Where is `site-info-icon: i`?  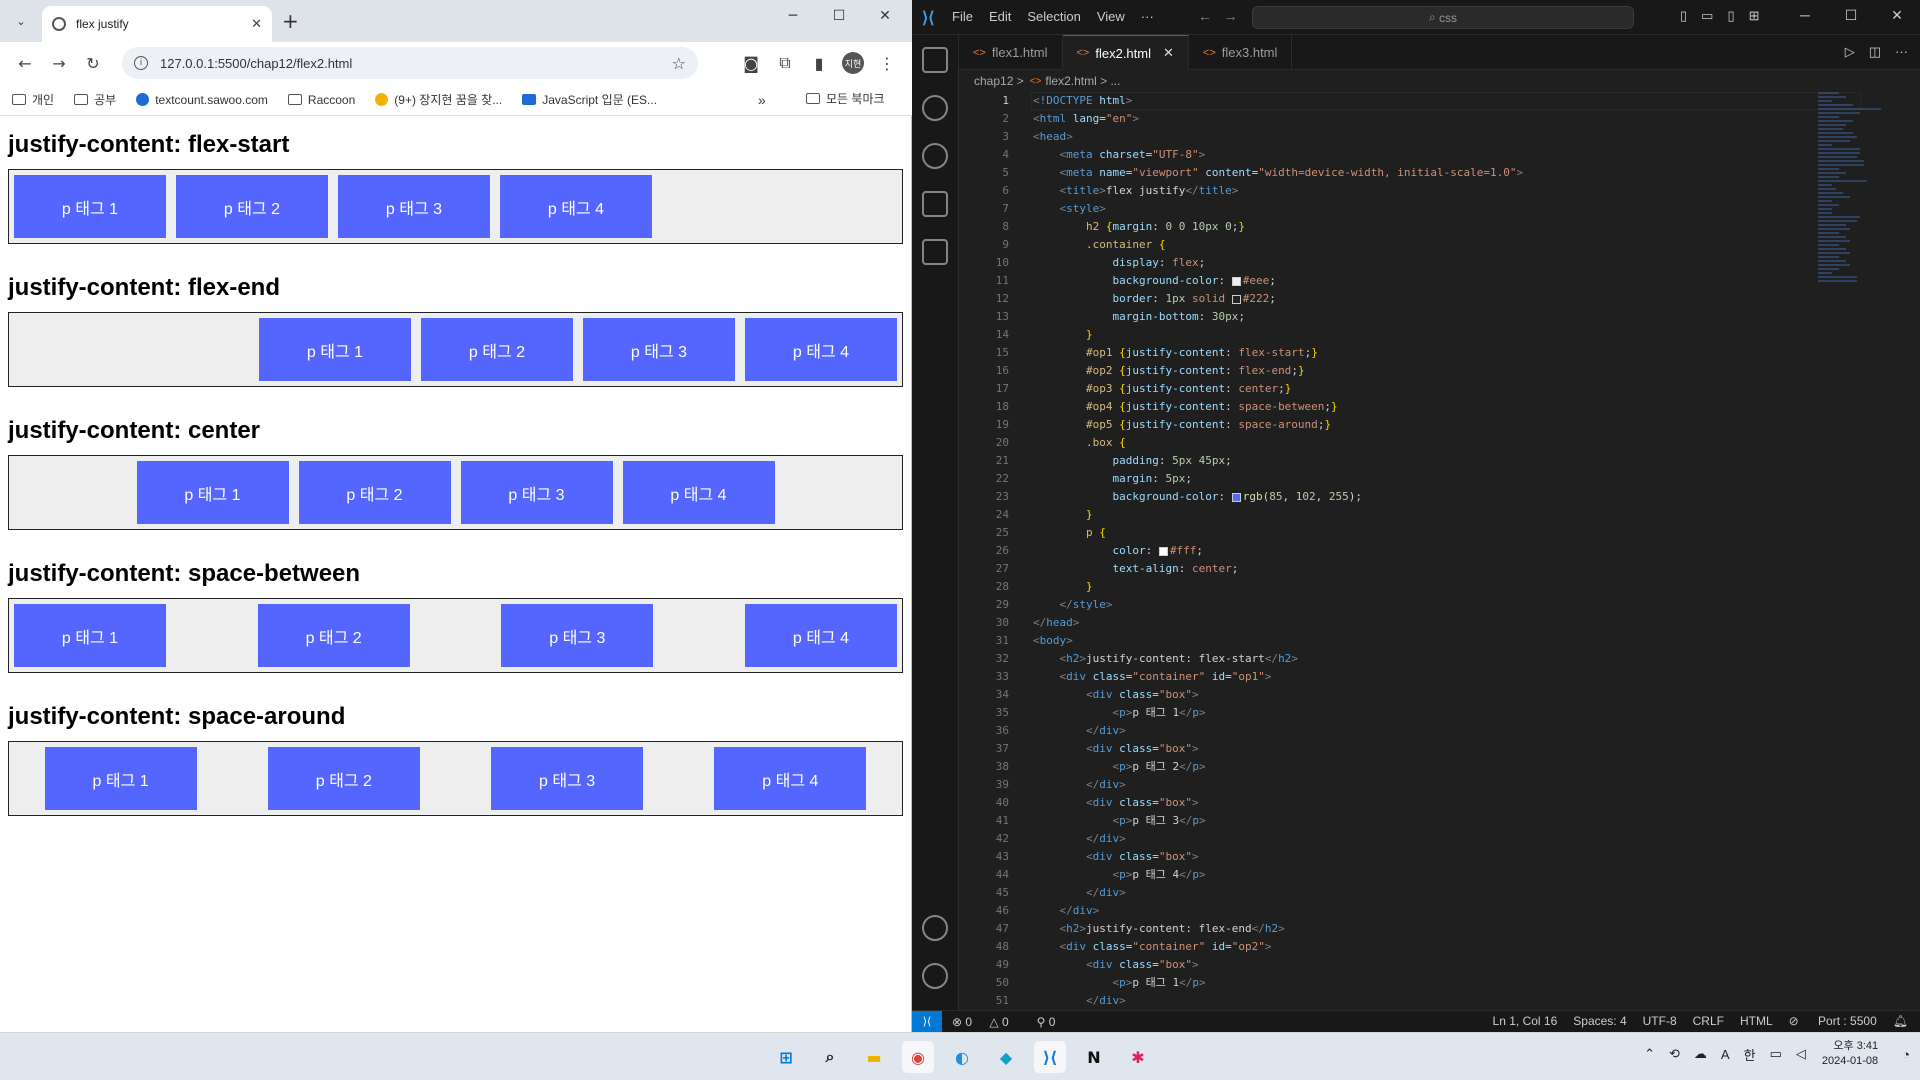
site-info-icon: i is located at coordinates (141, 63).